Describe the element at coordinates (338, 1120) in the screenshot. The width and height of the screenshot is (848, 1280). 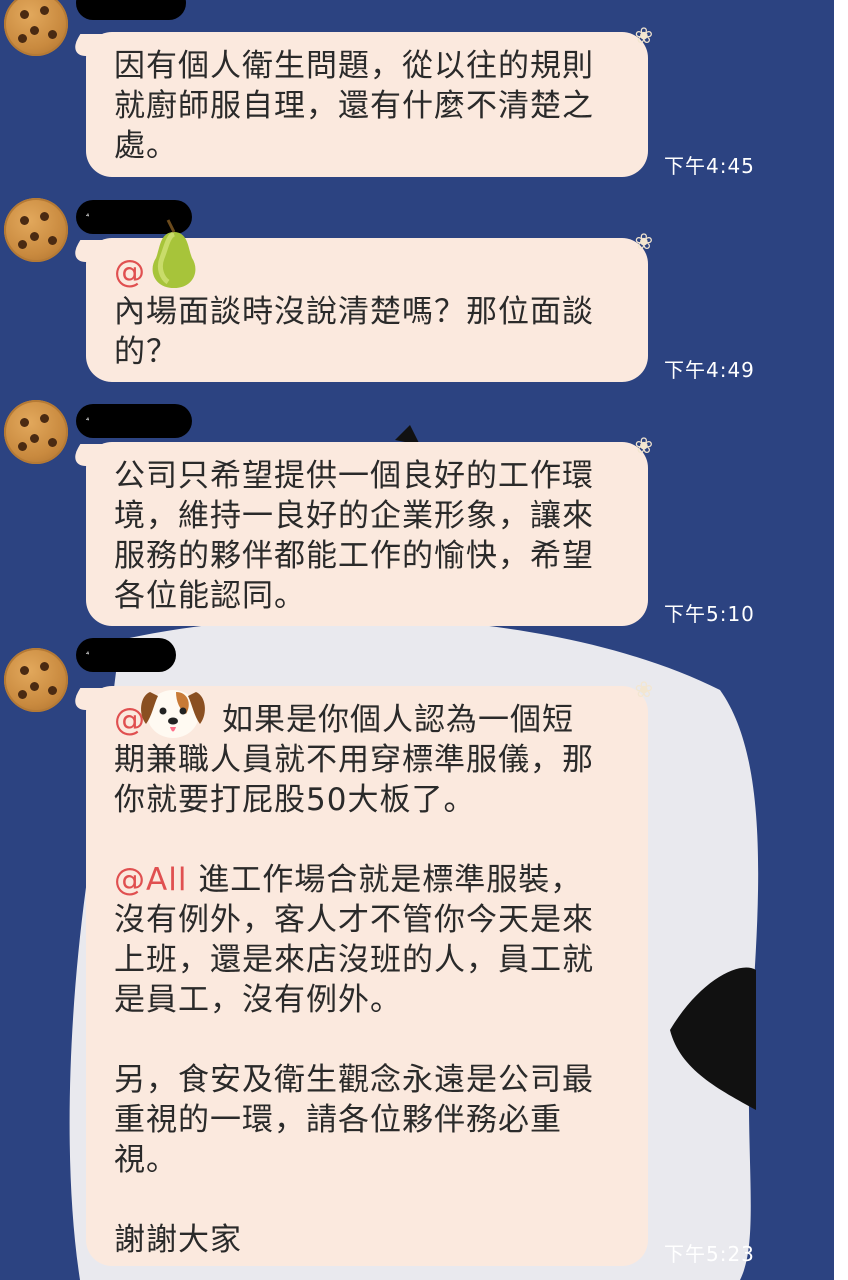
I see `message-text: 重視的一環，請各位夥伴務必重` at that location.